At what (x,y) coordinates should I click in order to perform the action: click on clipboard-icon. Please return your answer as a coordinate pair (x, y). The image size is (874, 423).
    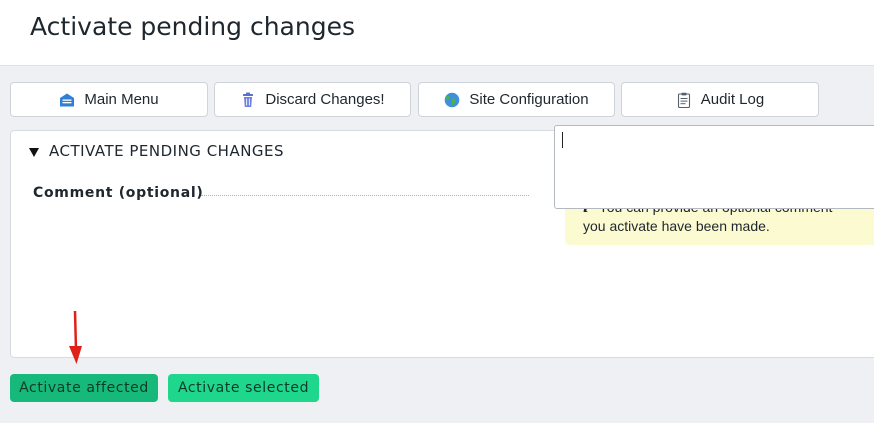
    Looking at the image, I should click on (684, 100).